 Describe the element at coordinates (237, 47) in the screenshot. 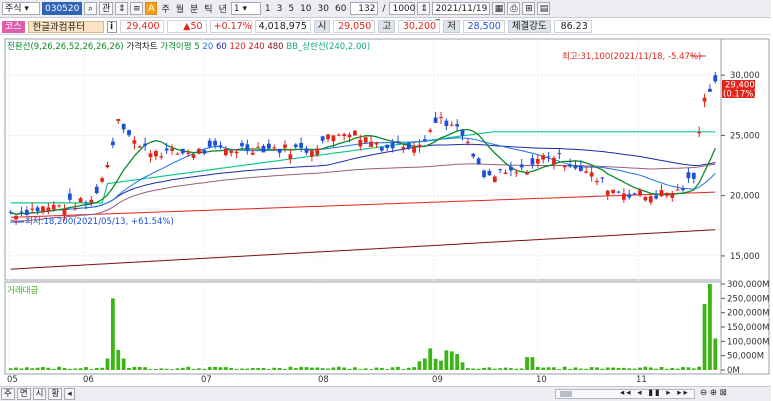

I see `ma120-legend: 120` at that location.